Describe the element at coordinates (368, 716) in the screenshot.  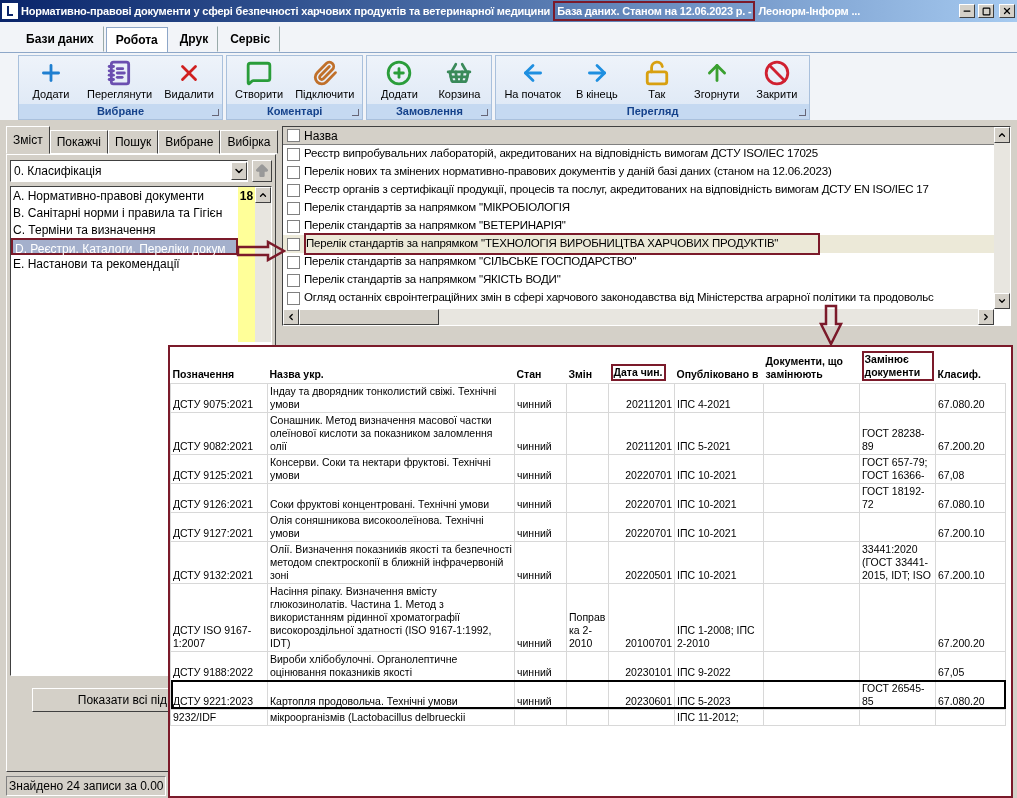
I see `table-cell: мікроорганізмів (Lactobacillus delbrueckii` at that location.